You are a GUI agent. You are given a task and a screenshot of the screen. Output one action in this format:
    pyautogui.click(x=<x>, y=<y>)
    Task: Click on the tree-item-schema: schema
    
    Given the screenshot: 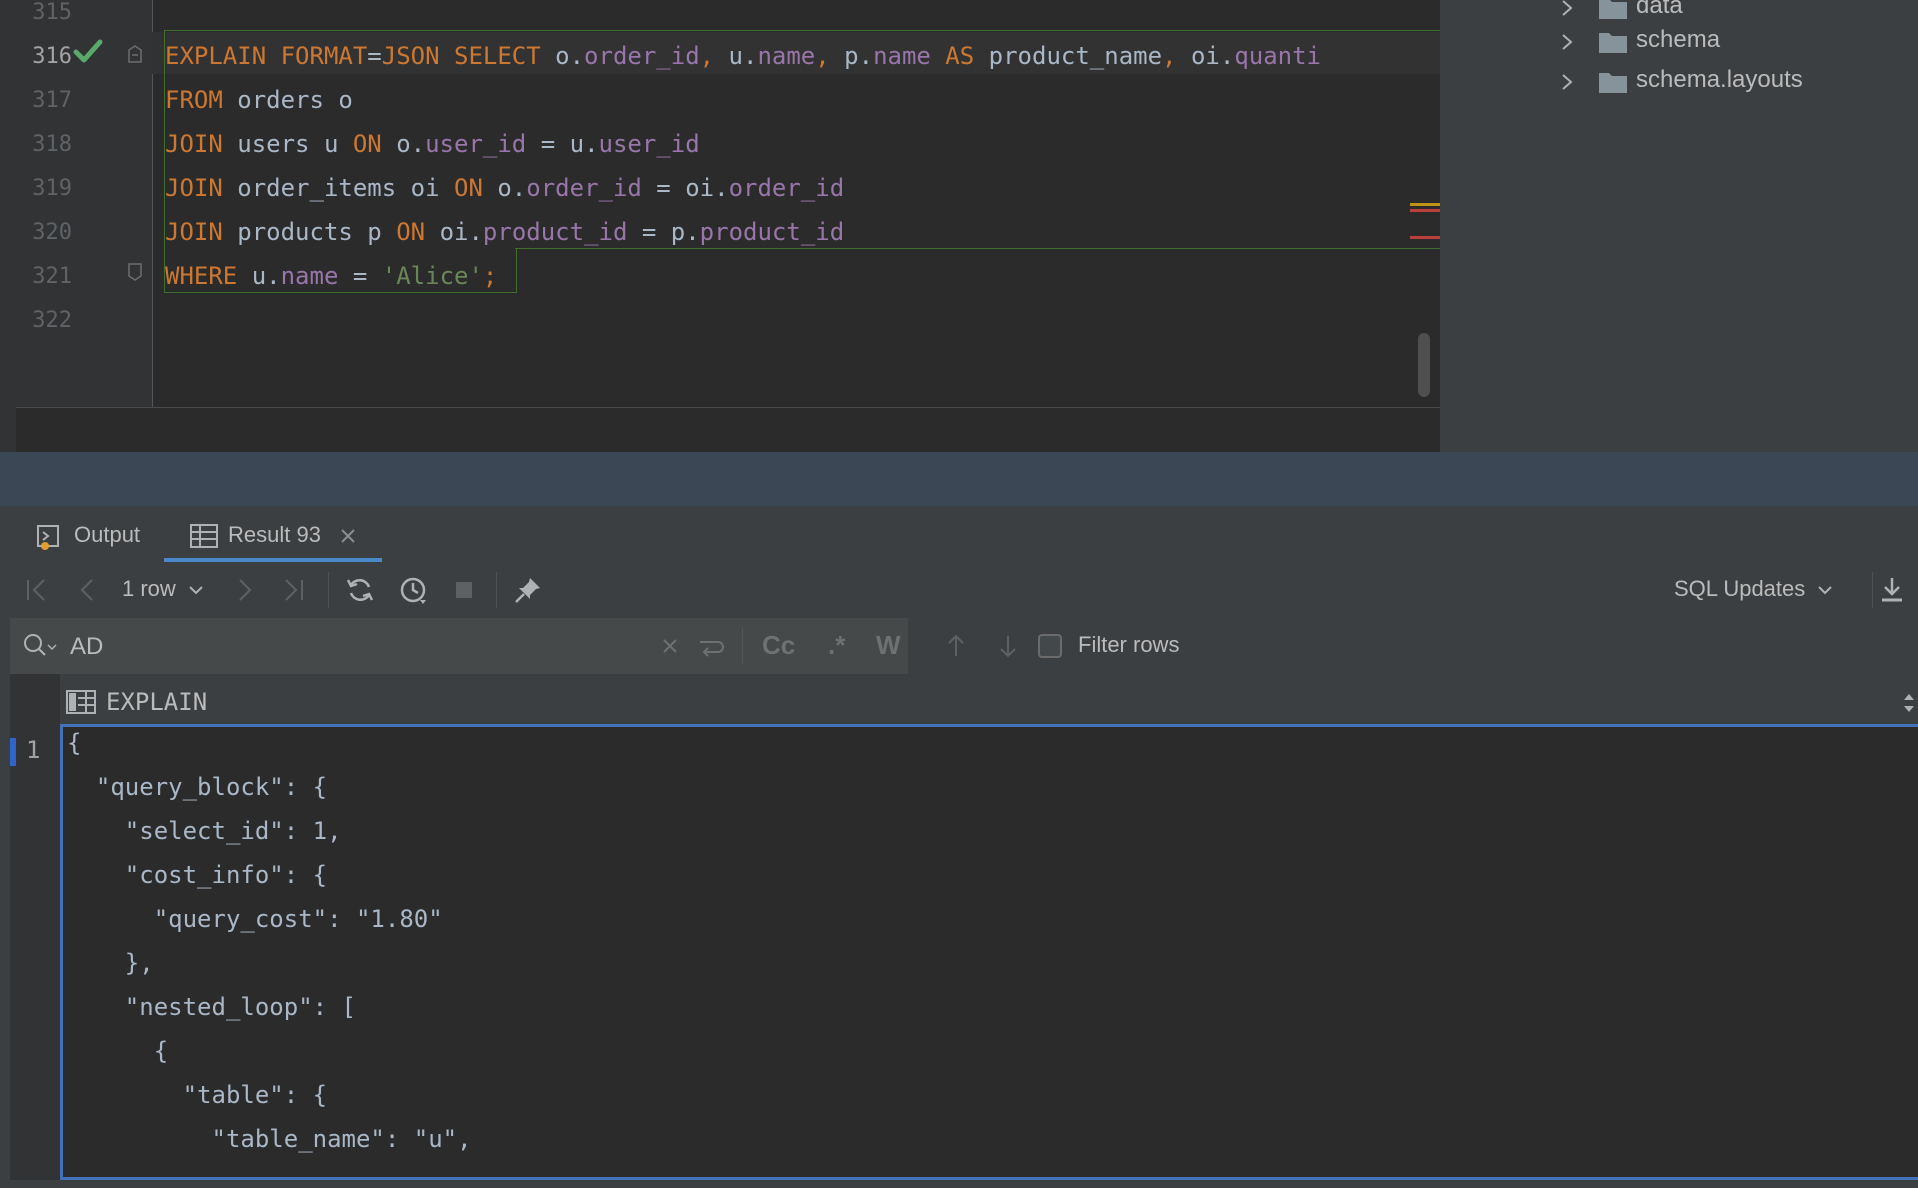 What is the action you would take?
    pyautogui.click(x=1679, y=42)
    